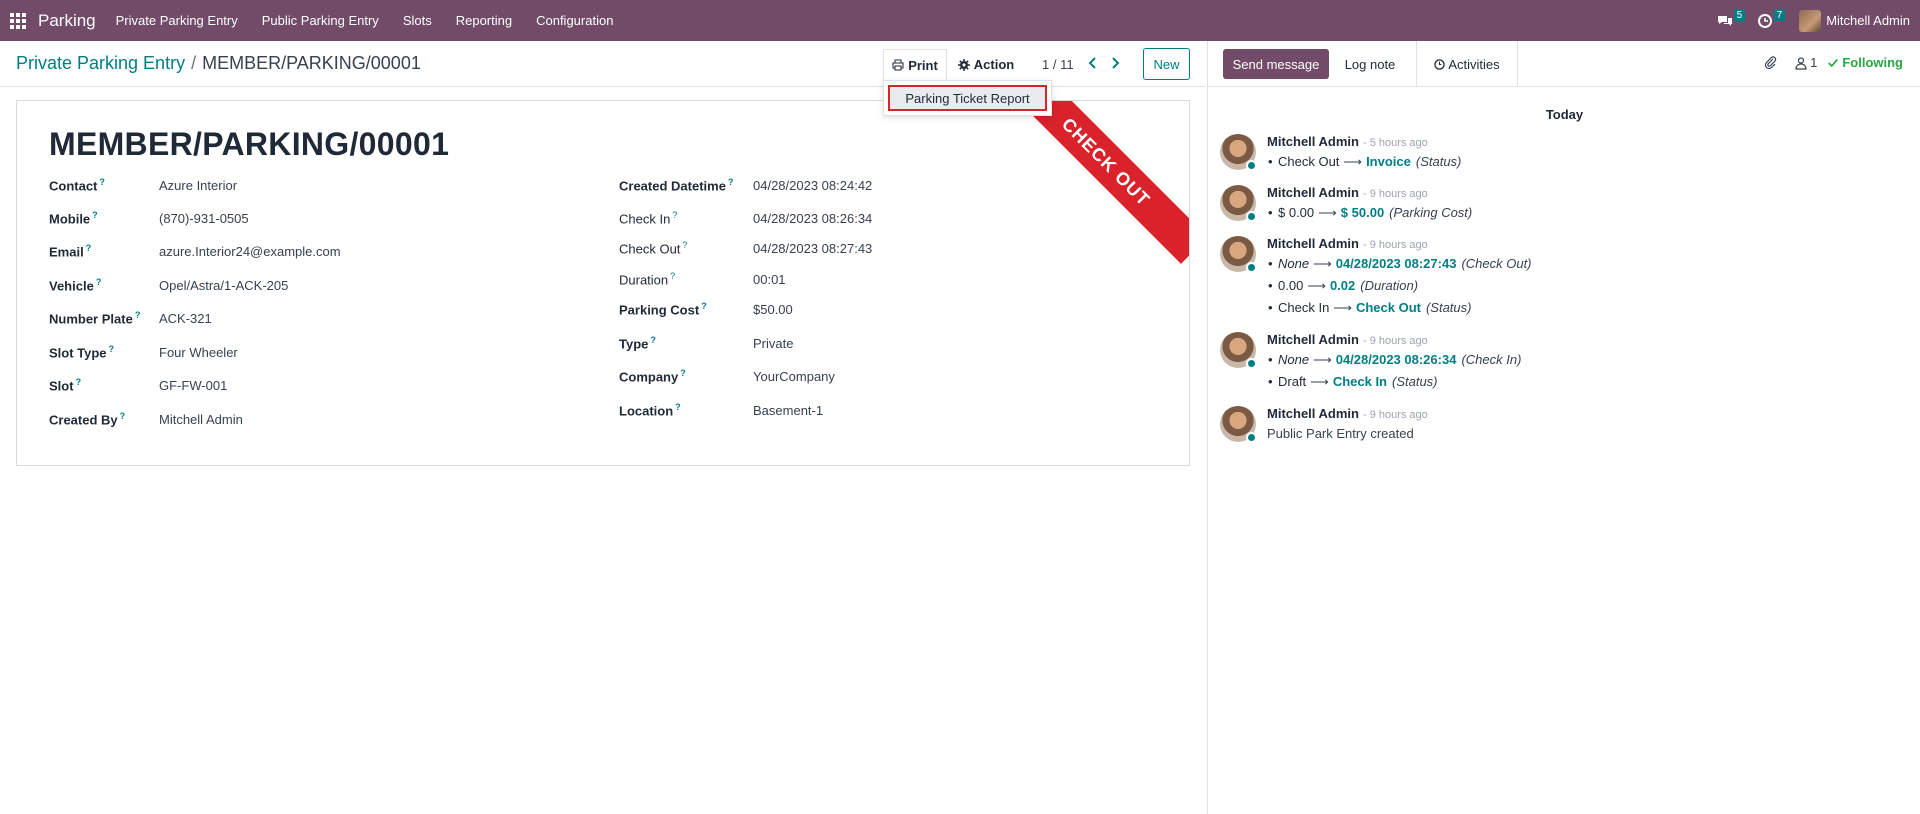 Image resolution: width=1920 pixels, height=814 pixels. Describe the element at coordinates (201, 419) in the screenshot. I see `created-by-field: Mitchell Admin` at that location.